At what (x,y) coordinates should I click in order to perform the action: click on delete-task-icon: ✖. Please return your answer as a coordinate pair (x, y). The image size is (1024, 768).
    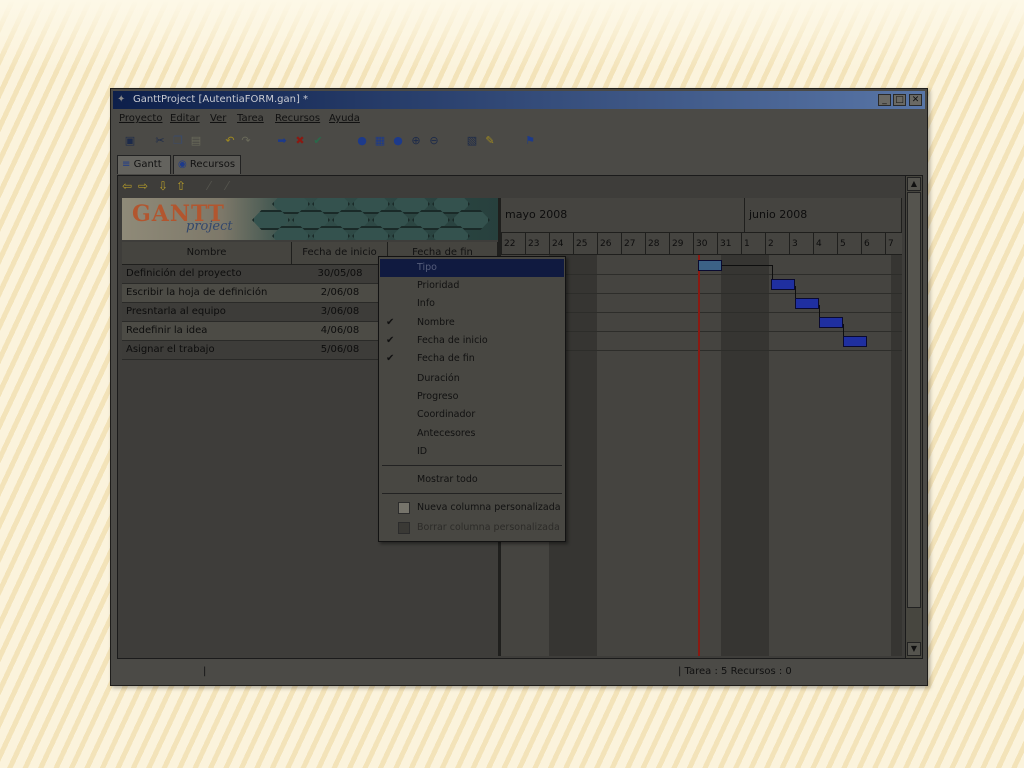
    Looking at the image, I should click on (300, 141).